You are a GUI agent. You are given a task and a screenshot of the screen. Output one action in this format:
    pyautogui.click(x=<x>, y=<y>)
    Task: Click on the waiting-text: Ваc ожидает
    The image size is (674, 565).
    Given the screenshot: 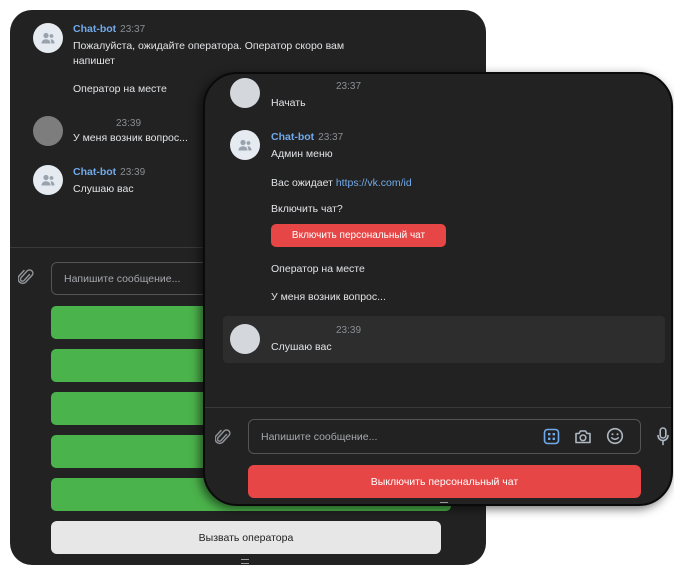 What is the action you would take?
    pyautogui.click(x=303, y=183)
    